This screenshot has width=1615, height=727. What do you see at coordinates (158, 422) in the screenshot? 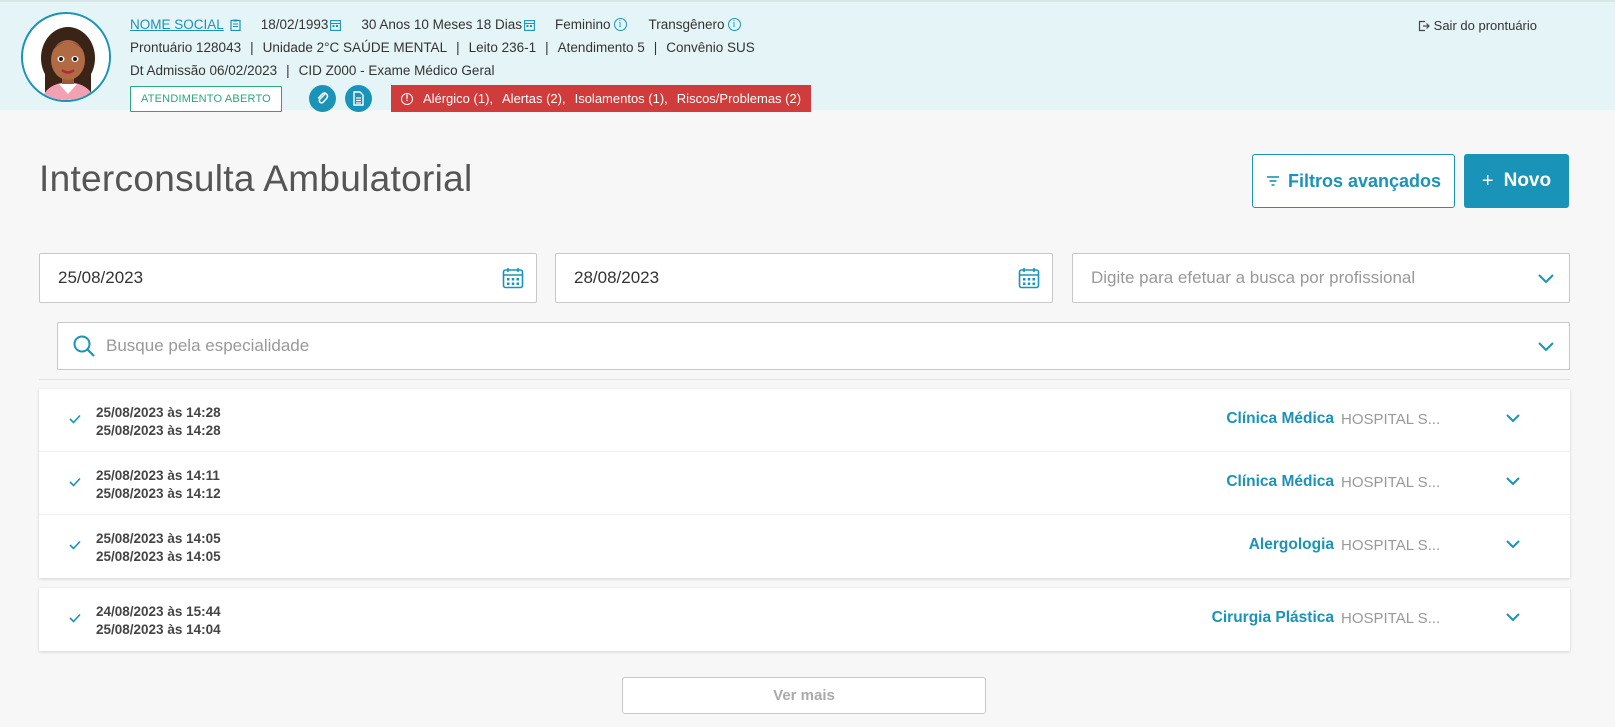
I see `item-dates: 25/08/2023 às 14:28 25/08/2023 às 14:28` at bounding box center [158, 422].